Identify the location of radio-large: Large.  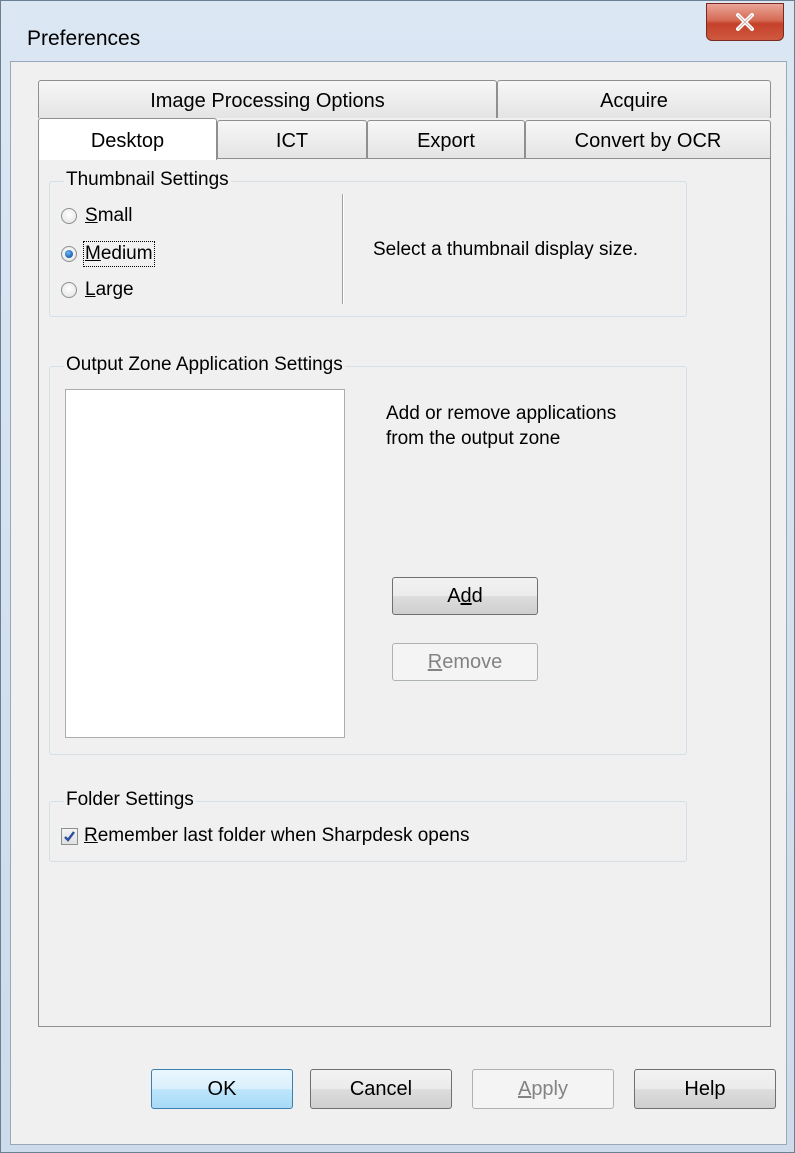
(97, 290).